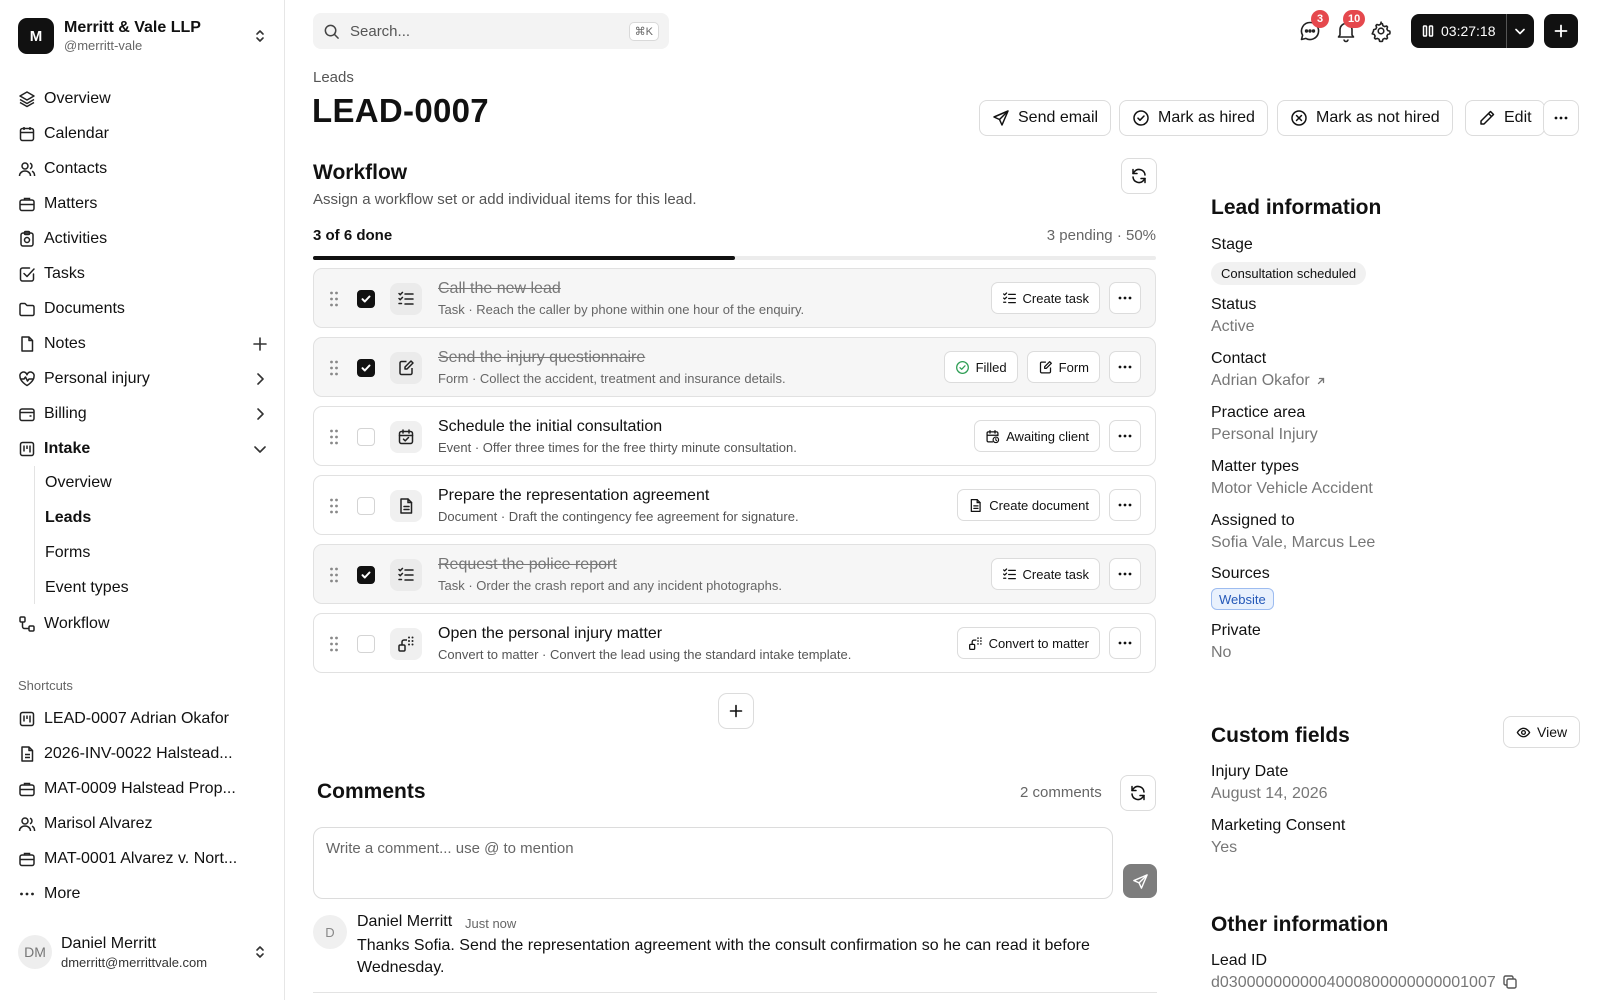 The height and width of the screenshot is (1000, 1600). I want to click on sidebar-item-matters: Matters, so click(143, 204).